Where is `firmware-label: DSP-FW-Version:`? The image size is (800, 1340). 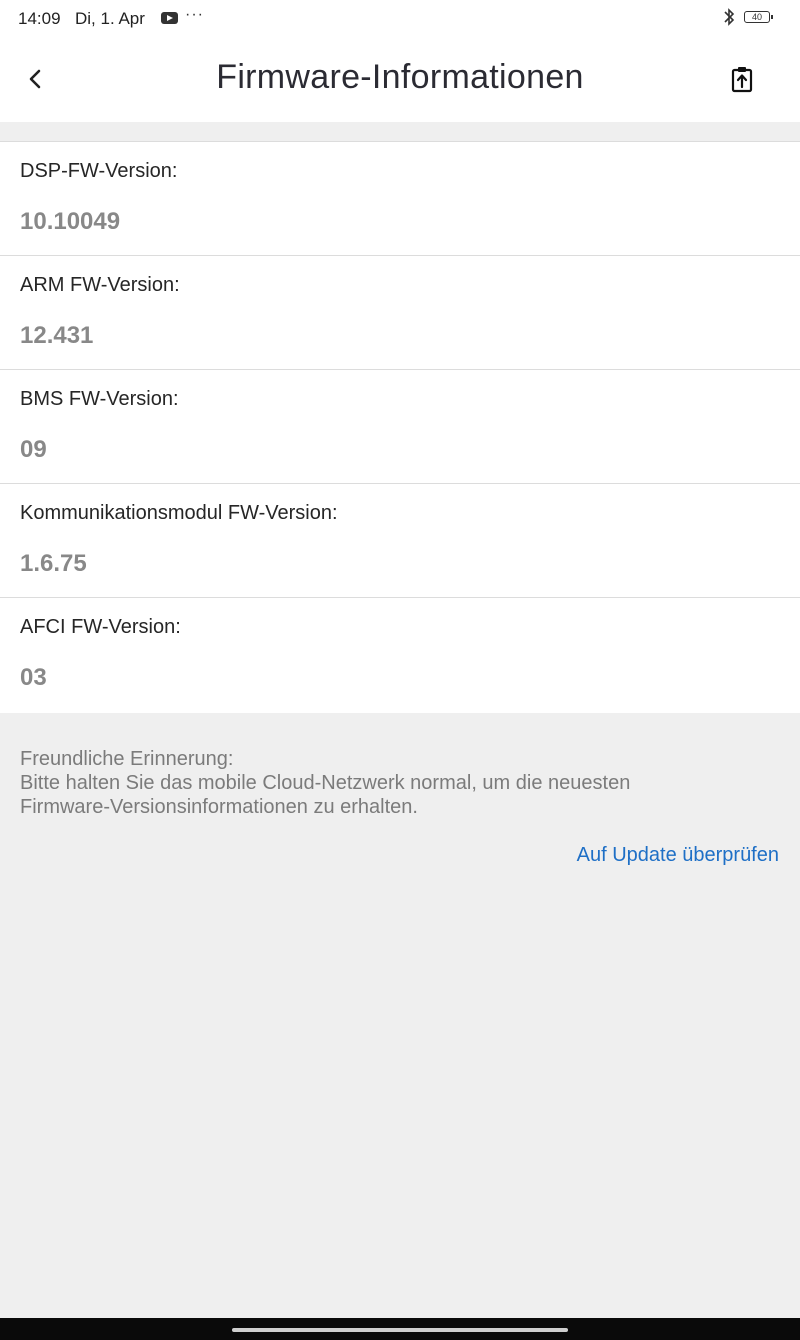 firmware-label: DSP-FW-Version: is located at coordinates (99, 171).